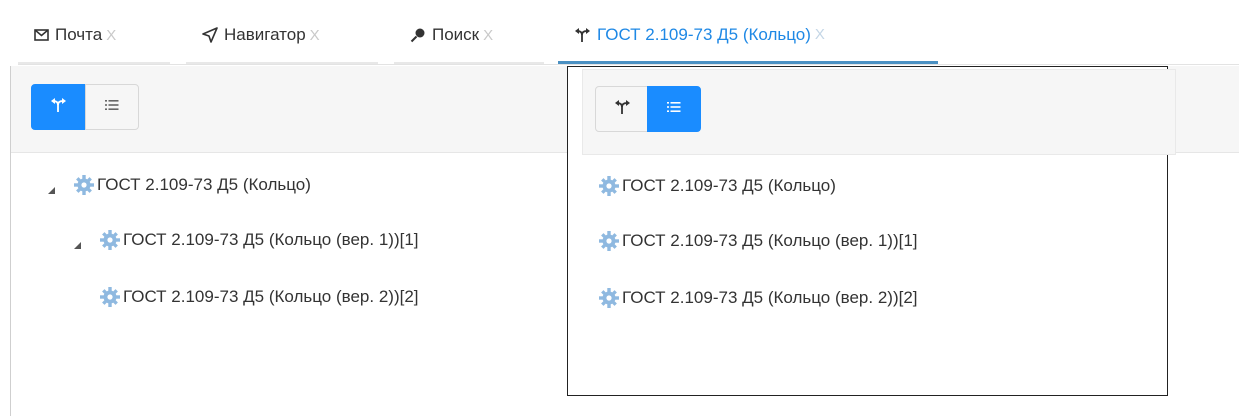 This screenshot has width=1239, height=416. What do you see at coordinates (210, 35) in the screenshot?
I see `navigation-icon` at bounding box center [210, 35].